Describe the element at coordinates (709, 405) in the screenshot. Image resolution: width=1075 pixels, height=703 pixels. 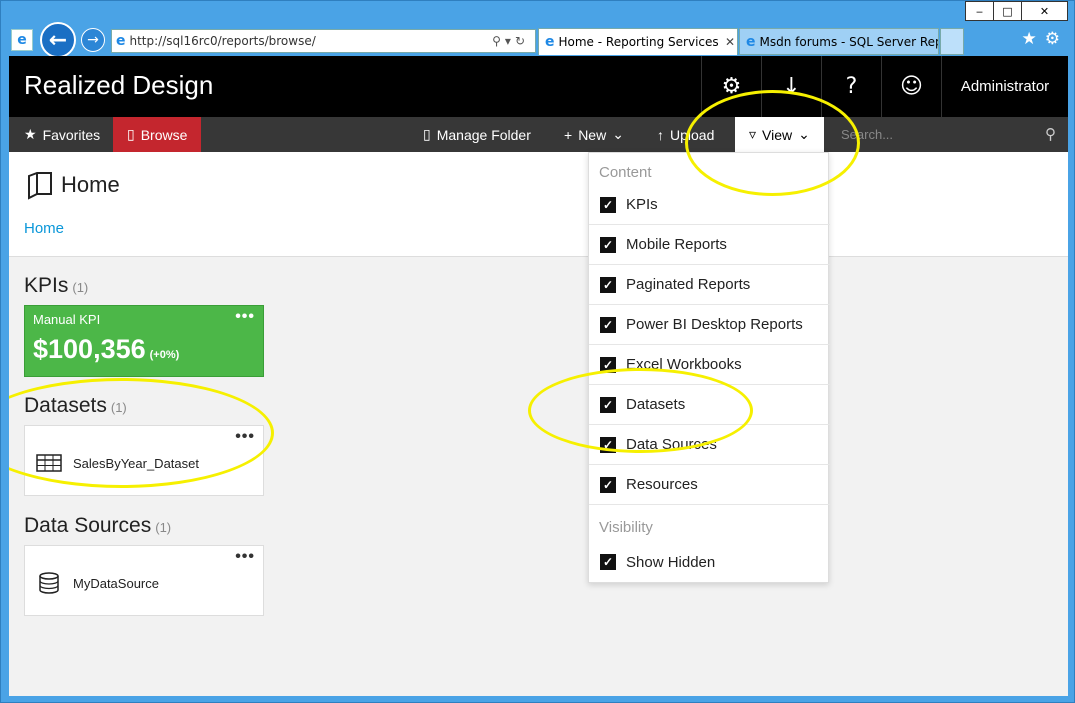
I see `menu-item-datasets: ✓ Datasets` at that location.